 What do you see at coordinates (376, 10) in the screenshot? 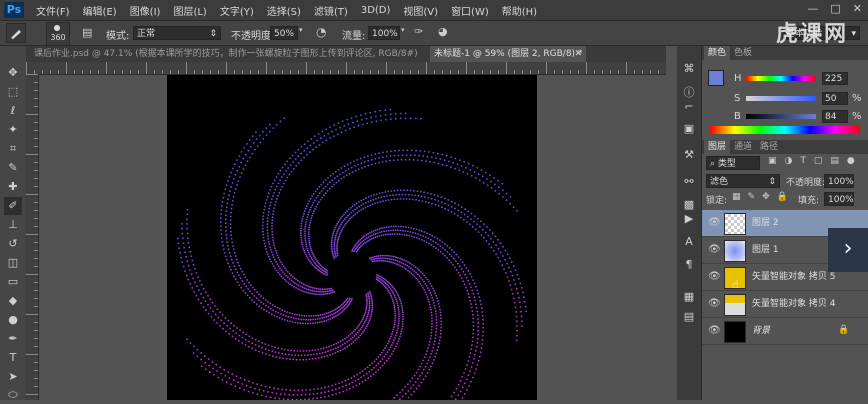
I see `menu-3d: 3D(D)` at bounding box center [376, 10].